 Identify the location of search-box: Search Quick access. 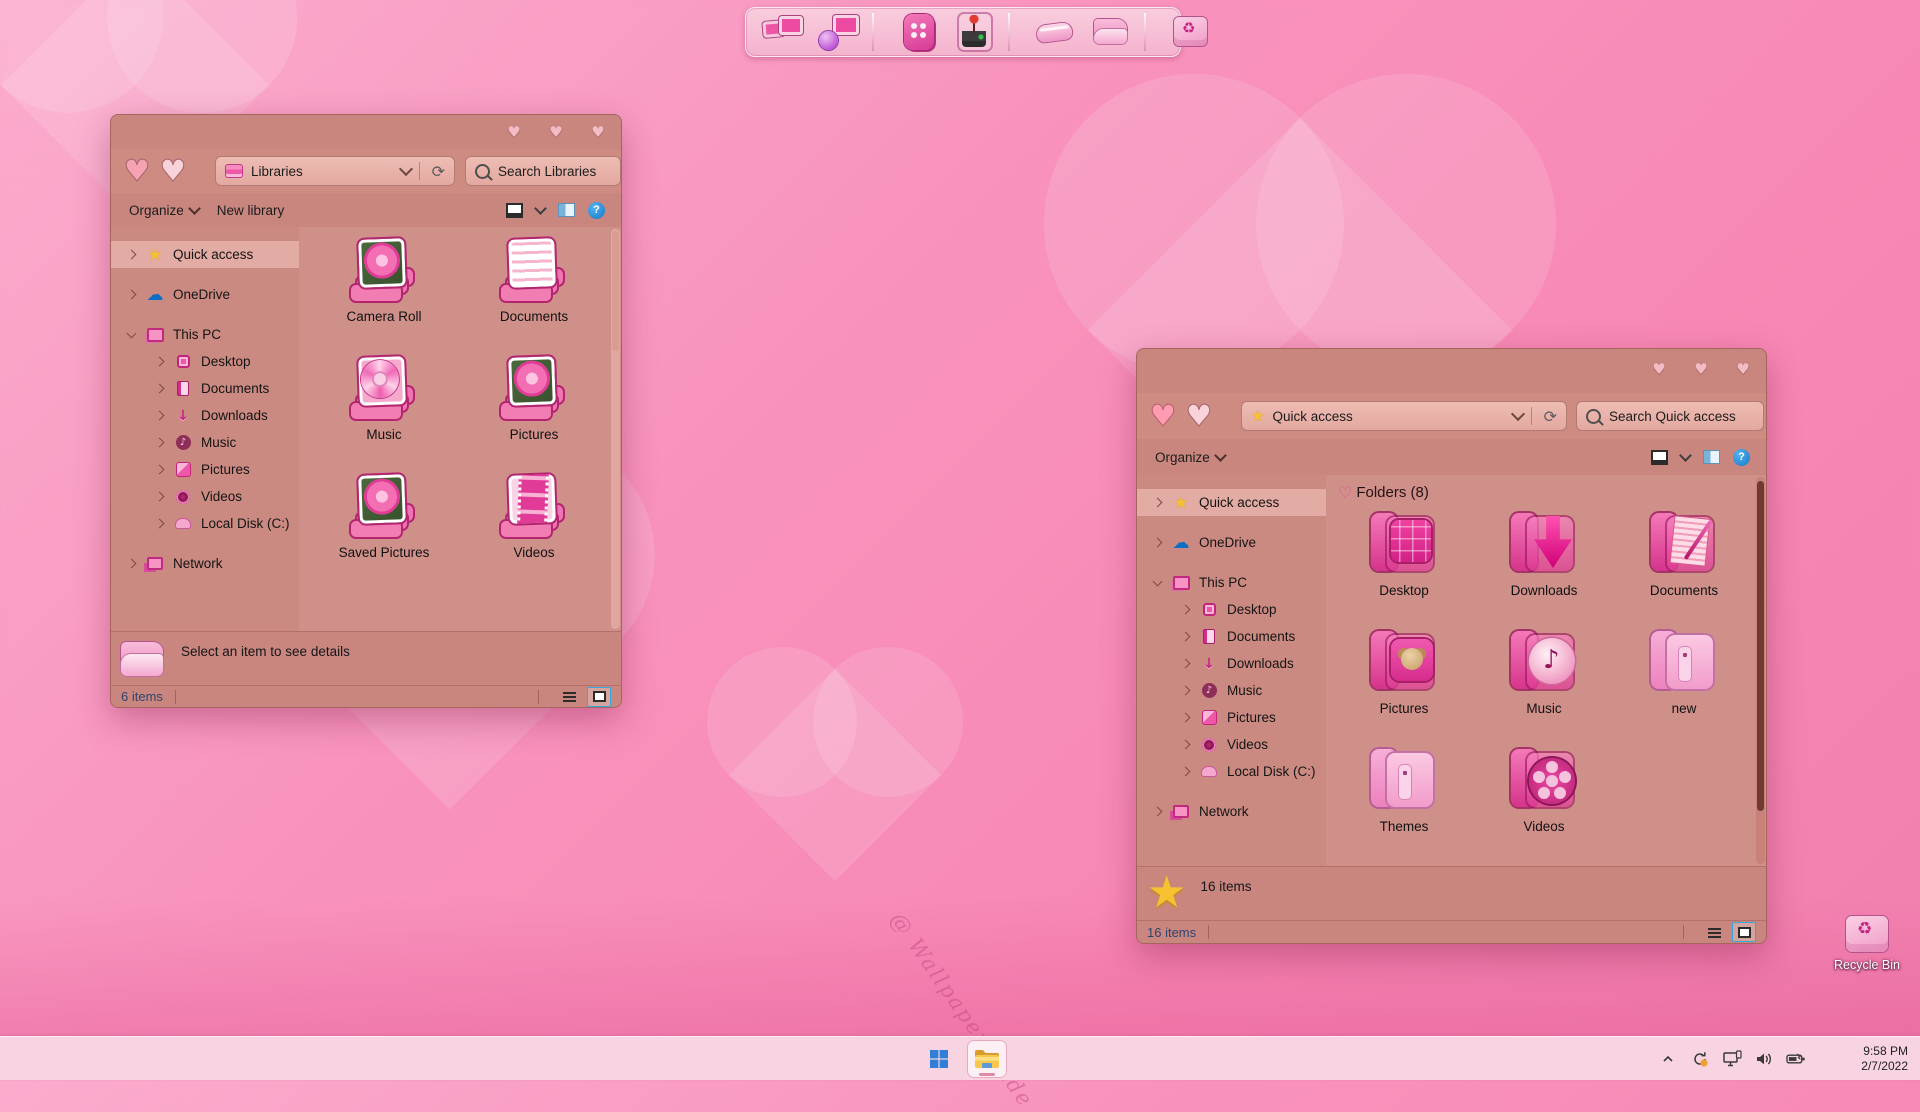
(1670, 416).